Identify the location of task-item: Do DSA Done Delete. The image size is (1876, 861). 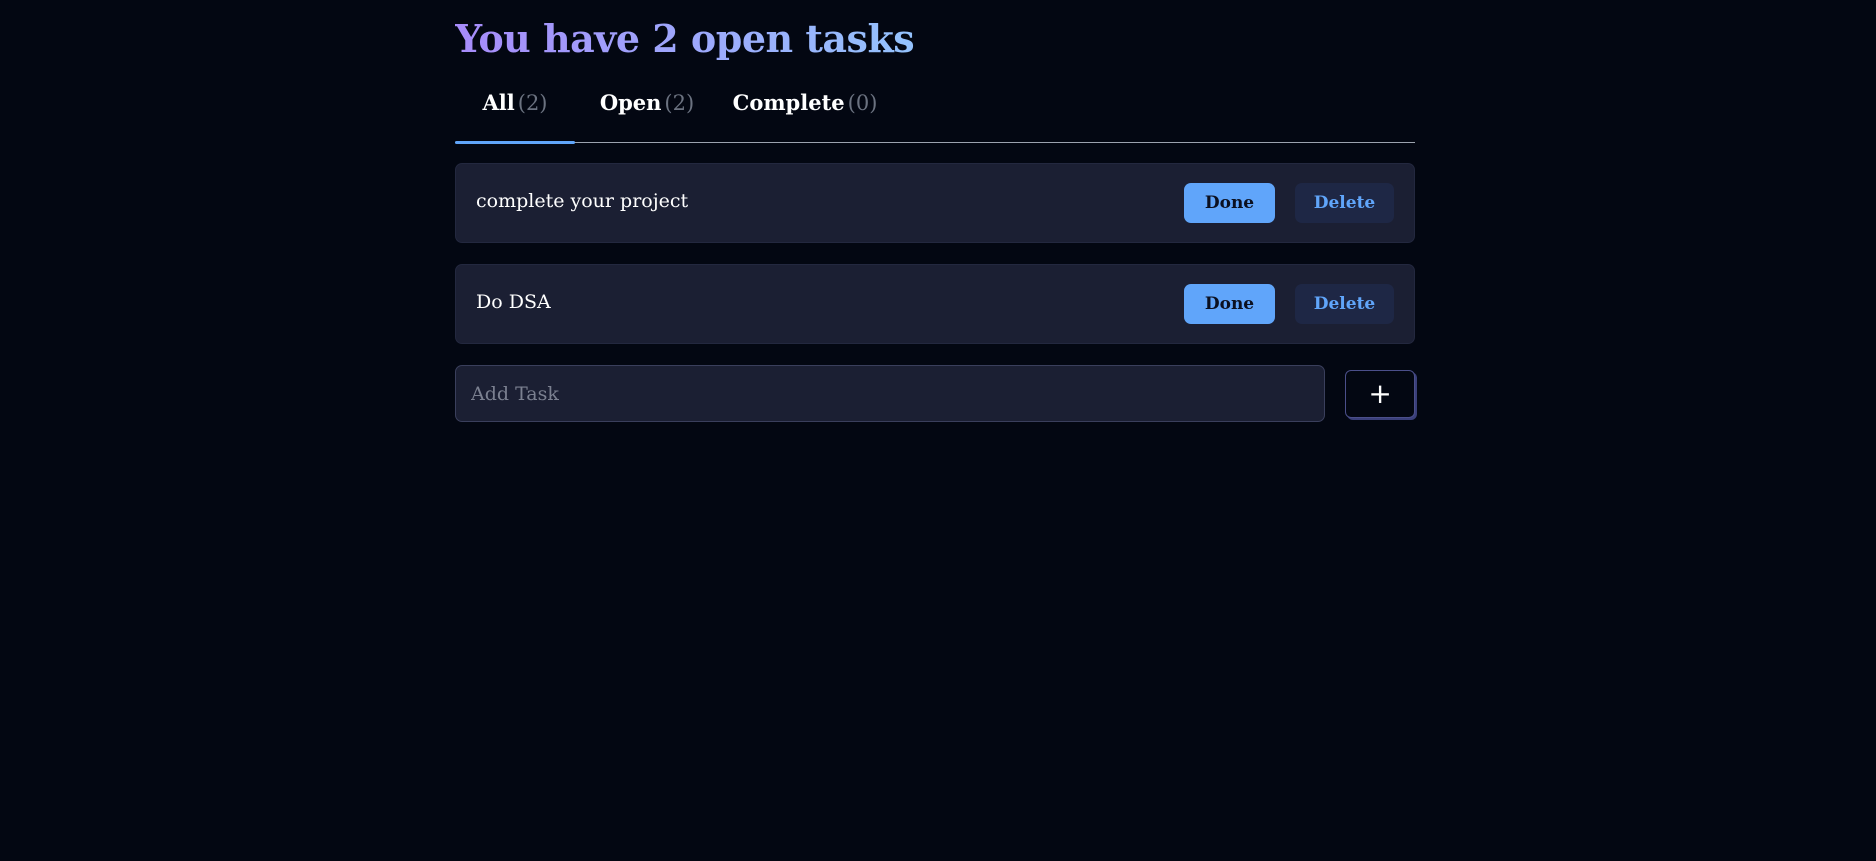
(935, 304).